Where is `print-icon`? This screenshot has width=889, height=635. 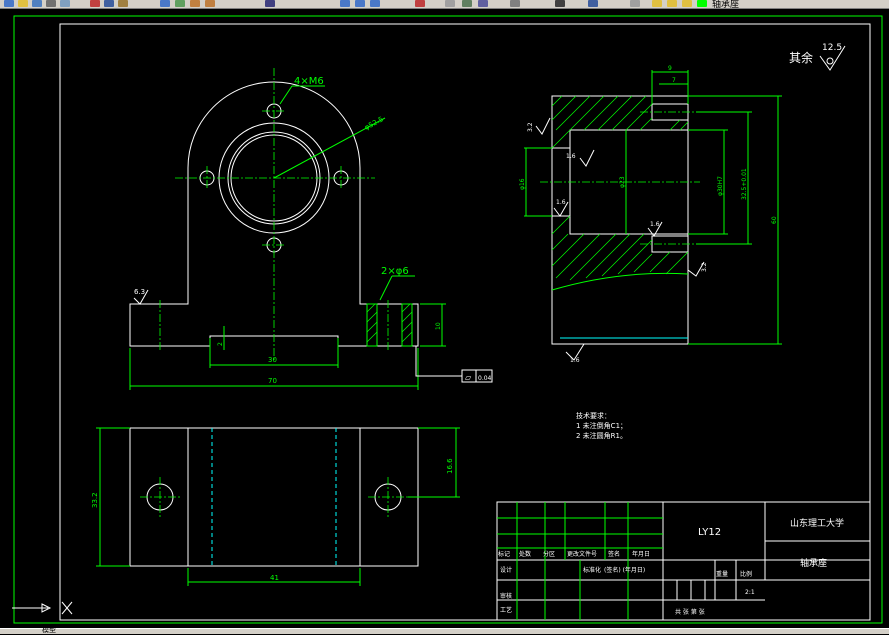
print-icon is located at coordinates (51, 3).